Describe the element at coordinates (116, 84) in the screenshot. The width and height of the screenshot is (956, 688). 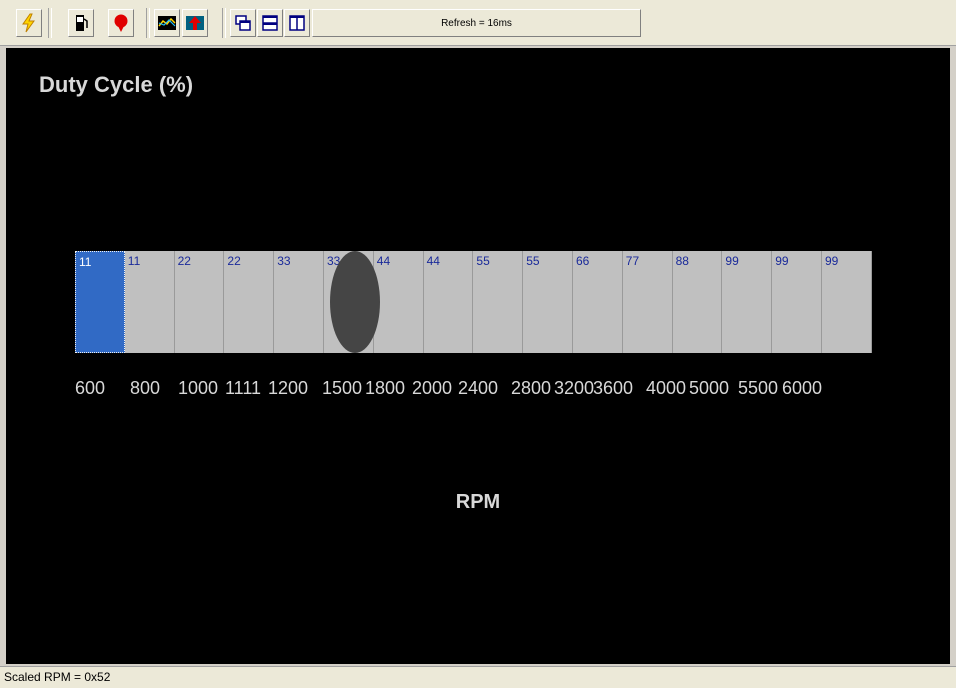
I see `panel-title: Duty Cycle (%)` at that location.